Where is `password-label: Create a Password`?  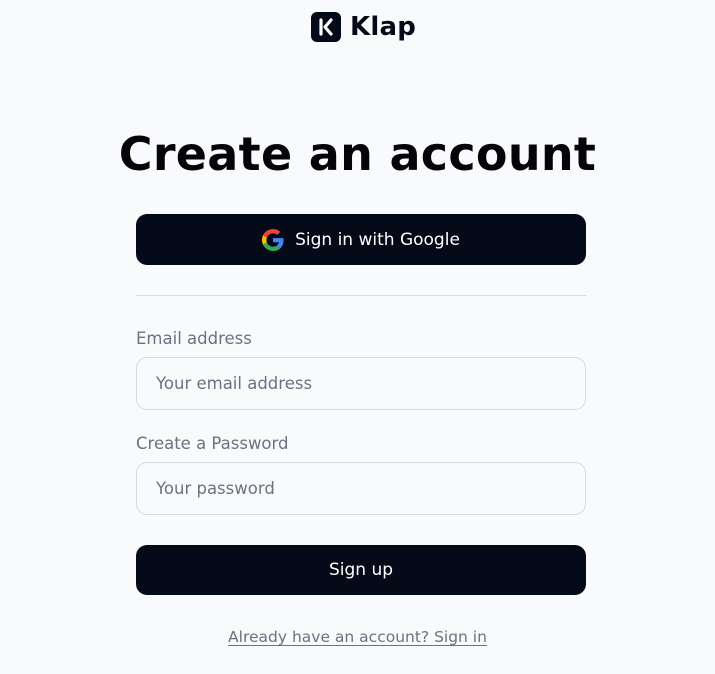
password-label: Create a Password is located at coordinates (212, 443).